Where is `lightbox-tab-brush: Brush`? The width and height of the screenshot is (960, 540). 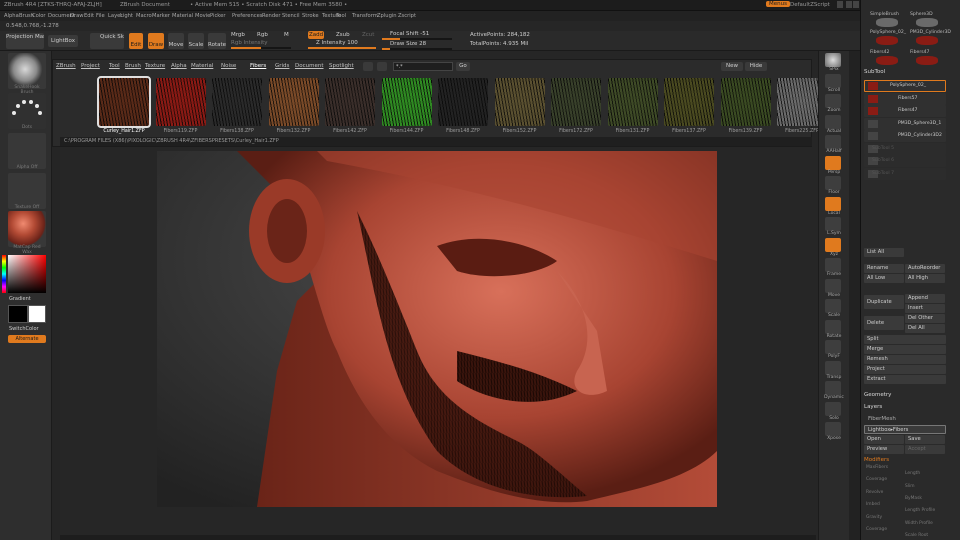
lightbox-tab-brush: Brush is located at coordinates (133, 66).